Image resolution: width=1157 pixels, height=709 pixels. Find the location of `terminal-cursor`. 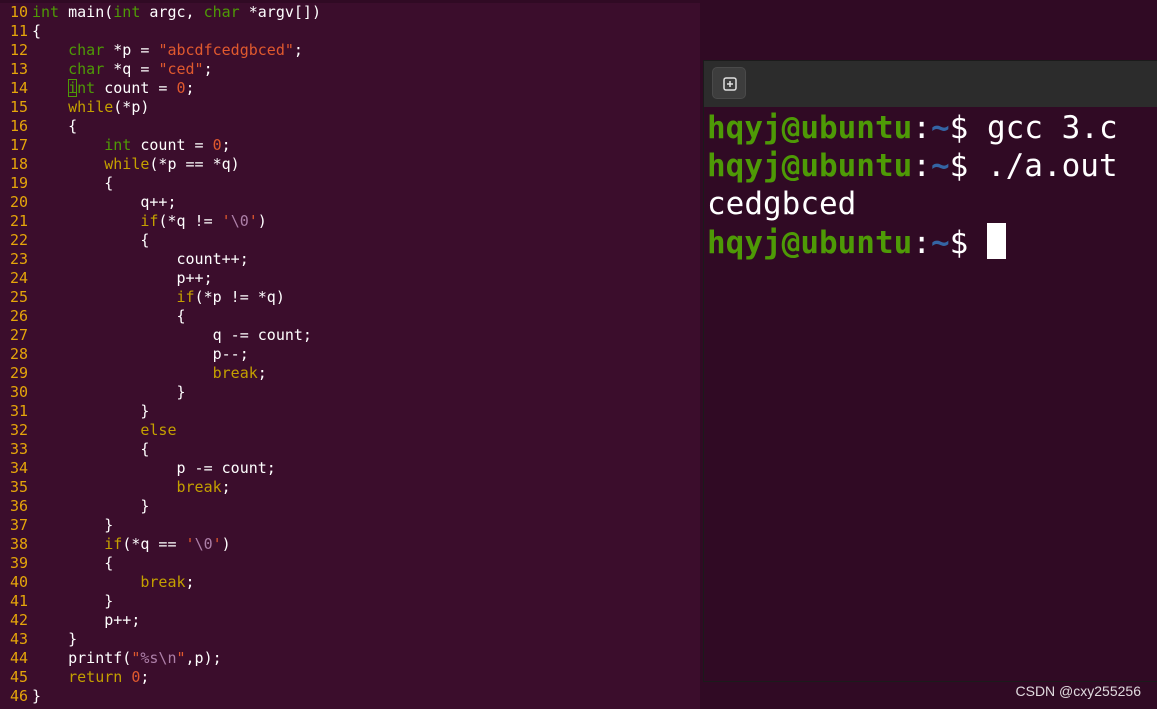

terminal-cursor is located at coordinates (996, 241).